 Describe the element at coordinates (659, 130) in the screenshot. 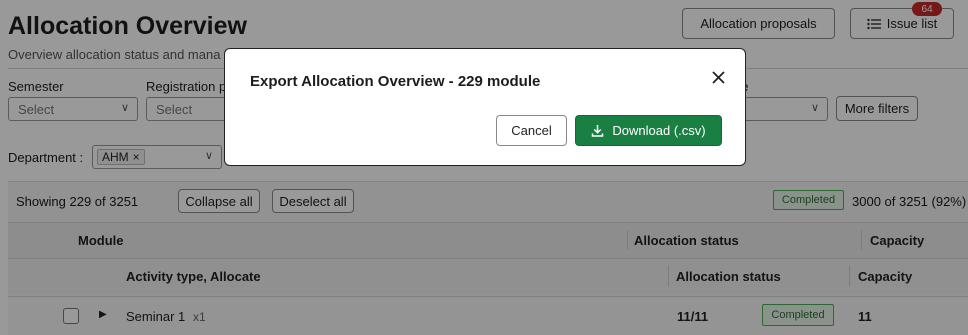

I see `download-label: Download (.csv)` at that location.